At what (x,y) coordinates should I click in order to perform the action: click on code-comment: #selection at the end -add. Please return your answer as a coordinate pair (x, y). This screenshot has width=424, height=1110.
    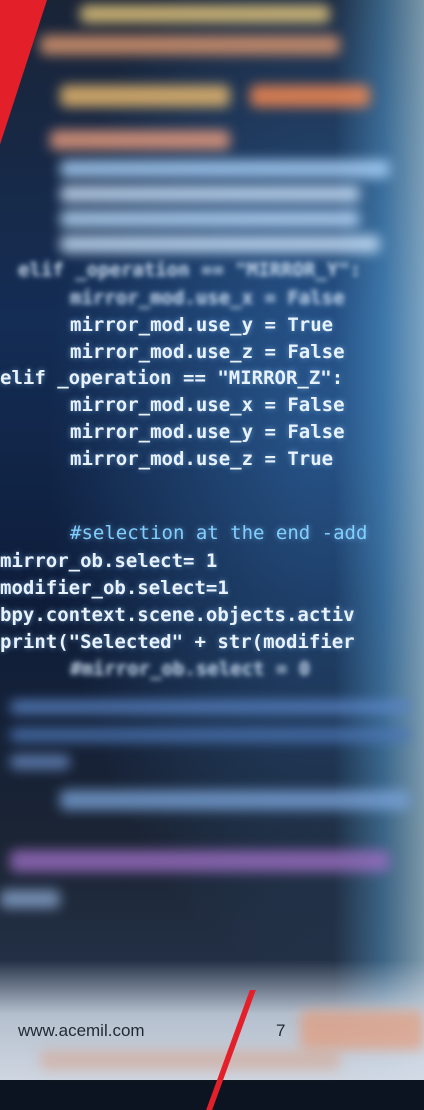
    Looking at the image, I should click on (219, 533).